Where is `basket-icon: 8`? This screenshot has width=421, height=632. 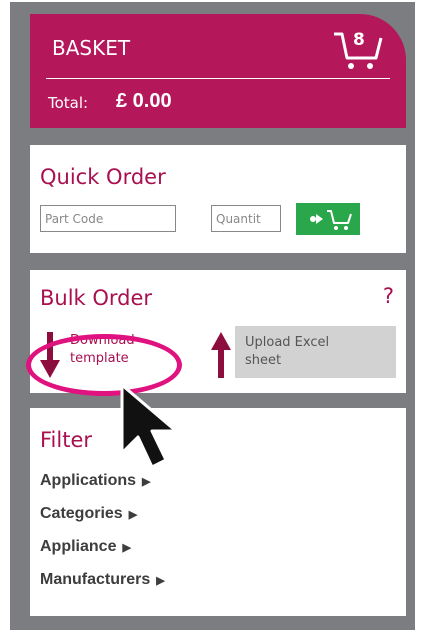 basket-icon: 8 is located at coordinates (358, 51).